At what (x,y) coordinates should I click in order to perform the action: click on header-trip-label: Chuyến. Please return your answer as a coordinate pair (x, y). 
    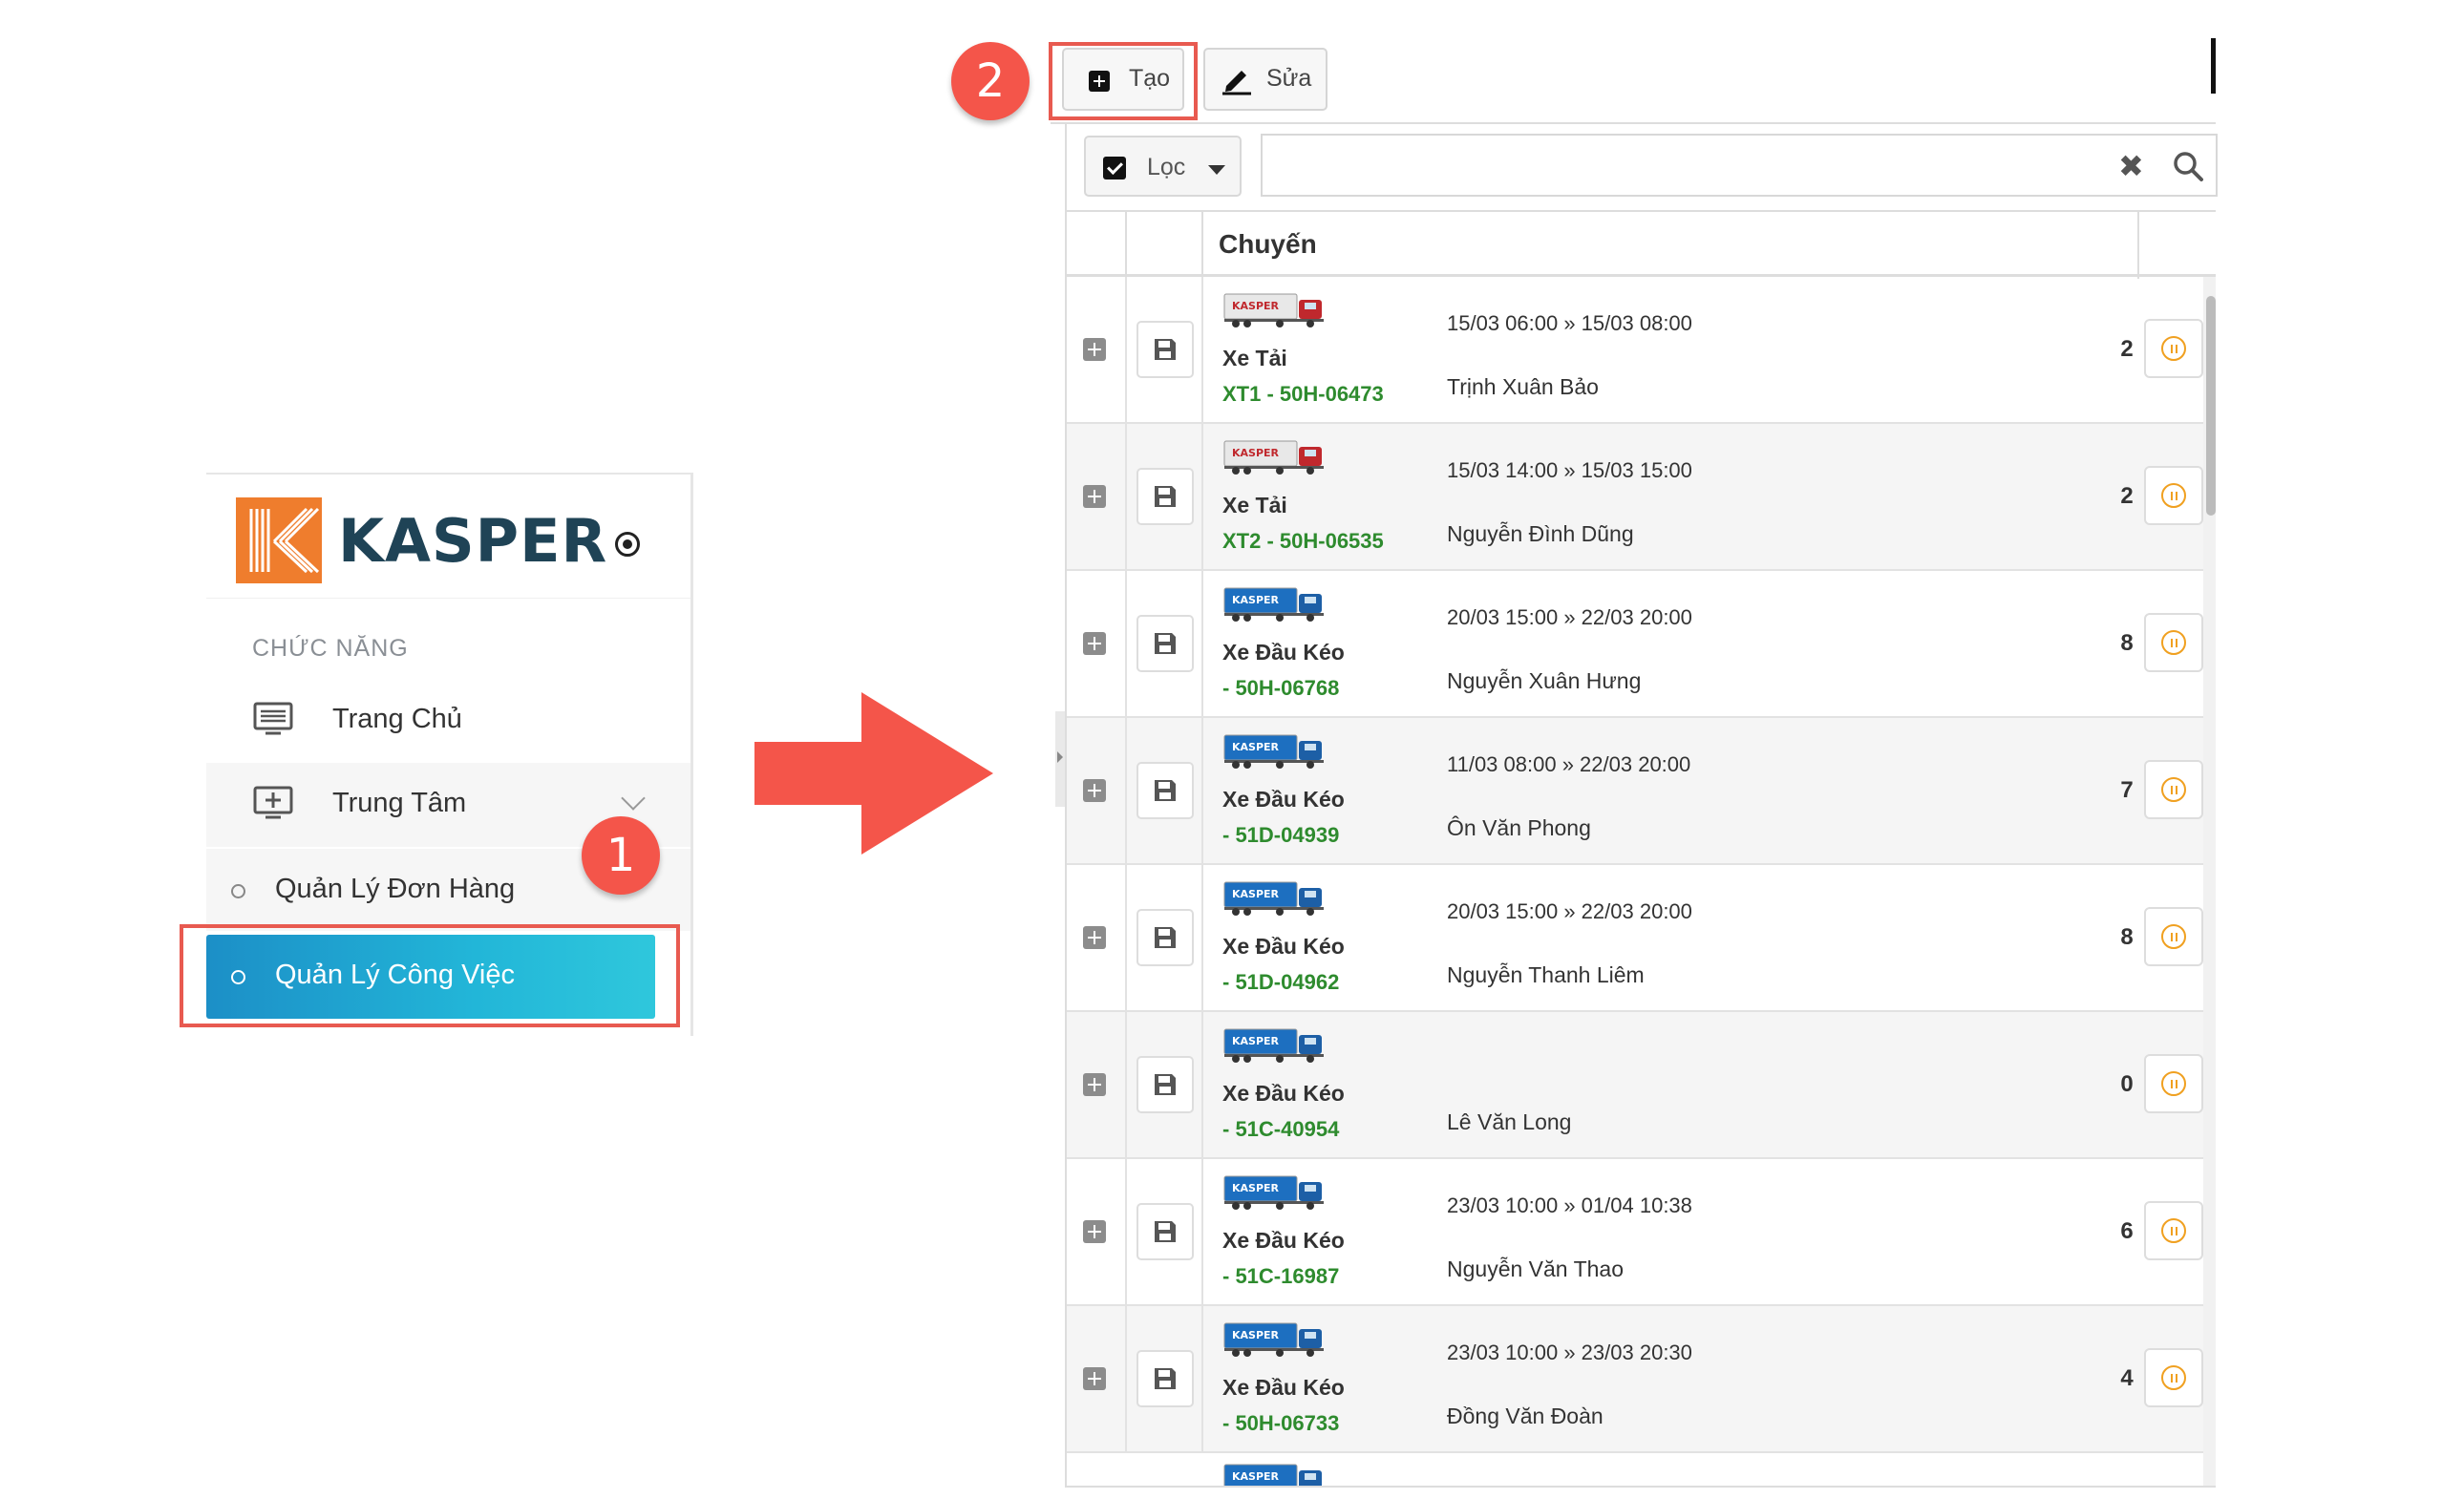
    Looking at the image, I should click on (1268, 244).